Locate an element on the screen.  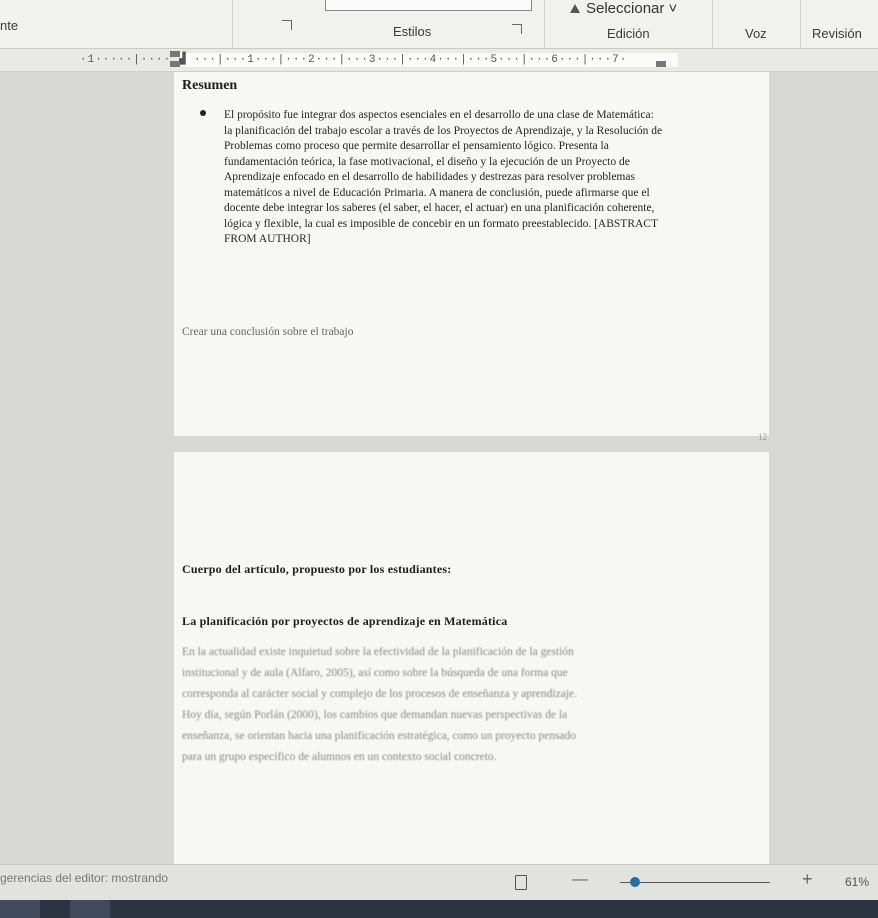
ribbon-group-left is located at coordinates (116, 24).